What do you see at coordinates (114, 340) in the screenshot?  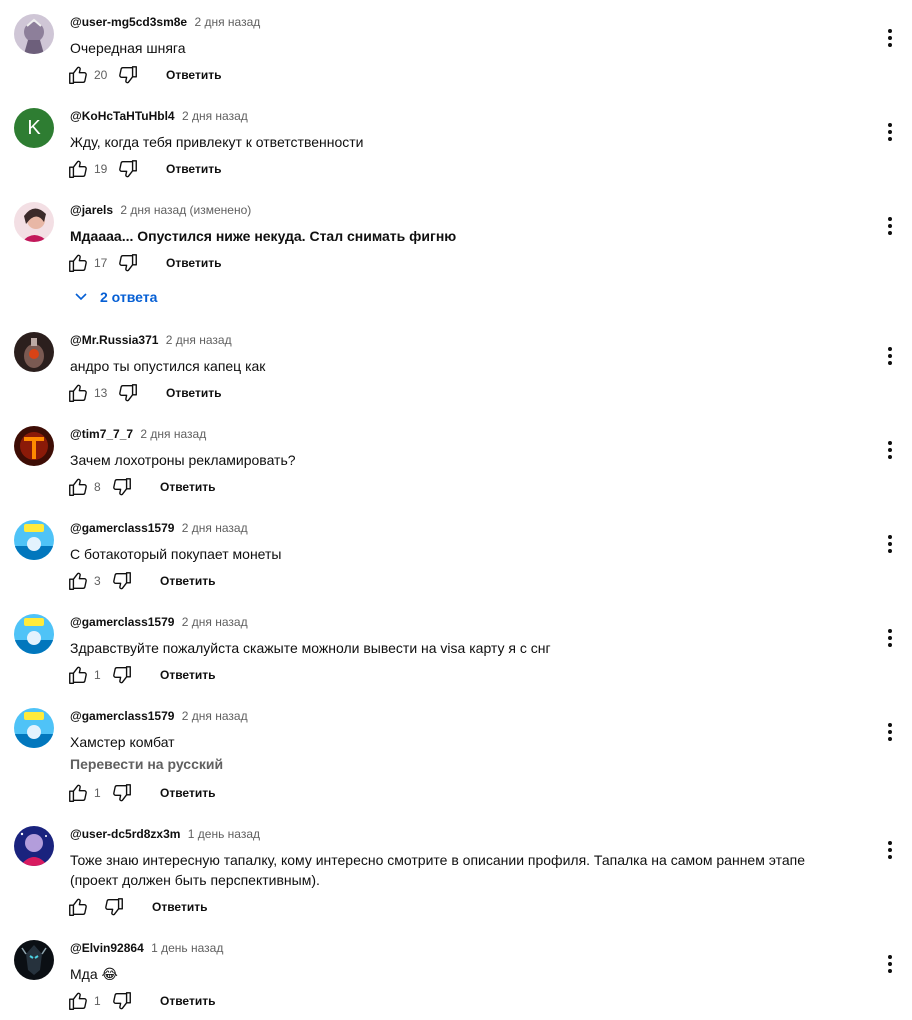 I see `comment-author: @Mr.Russia371` at bounding box center [114, 340].